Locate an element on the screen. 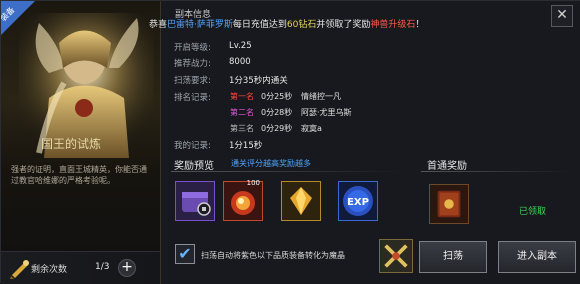 This screenshot has width=580, height=284. remaining-label: 剩余次数 is located at coordinates (49, 270).